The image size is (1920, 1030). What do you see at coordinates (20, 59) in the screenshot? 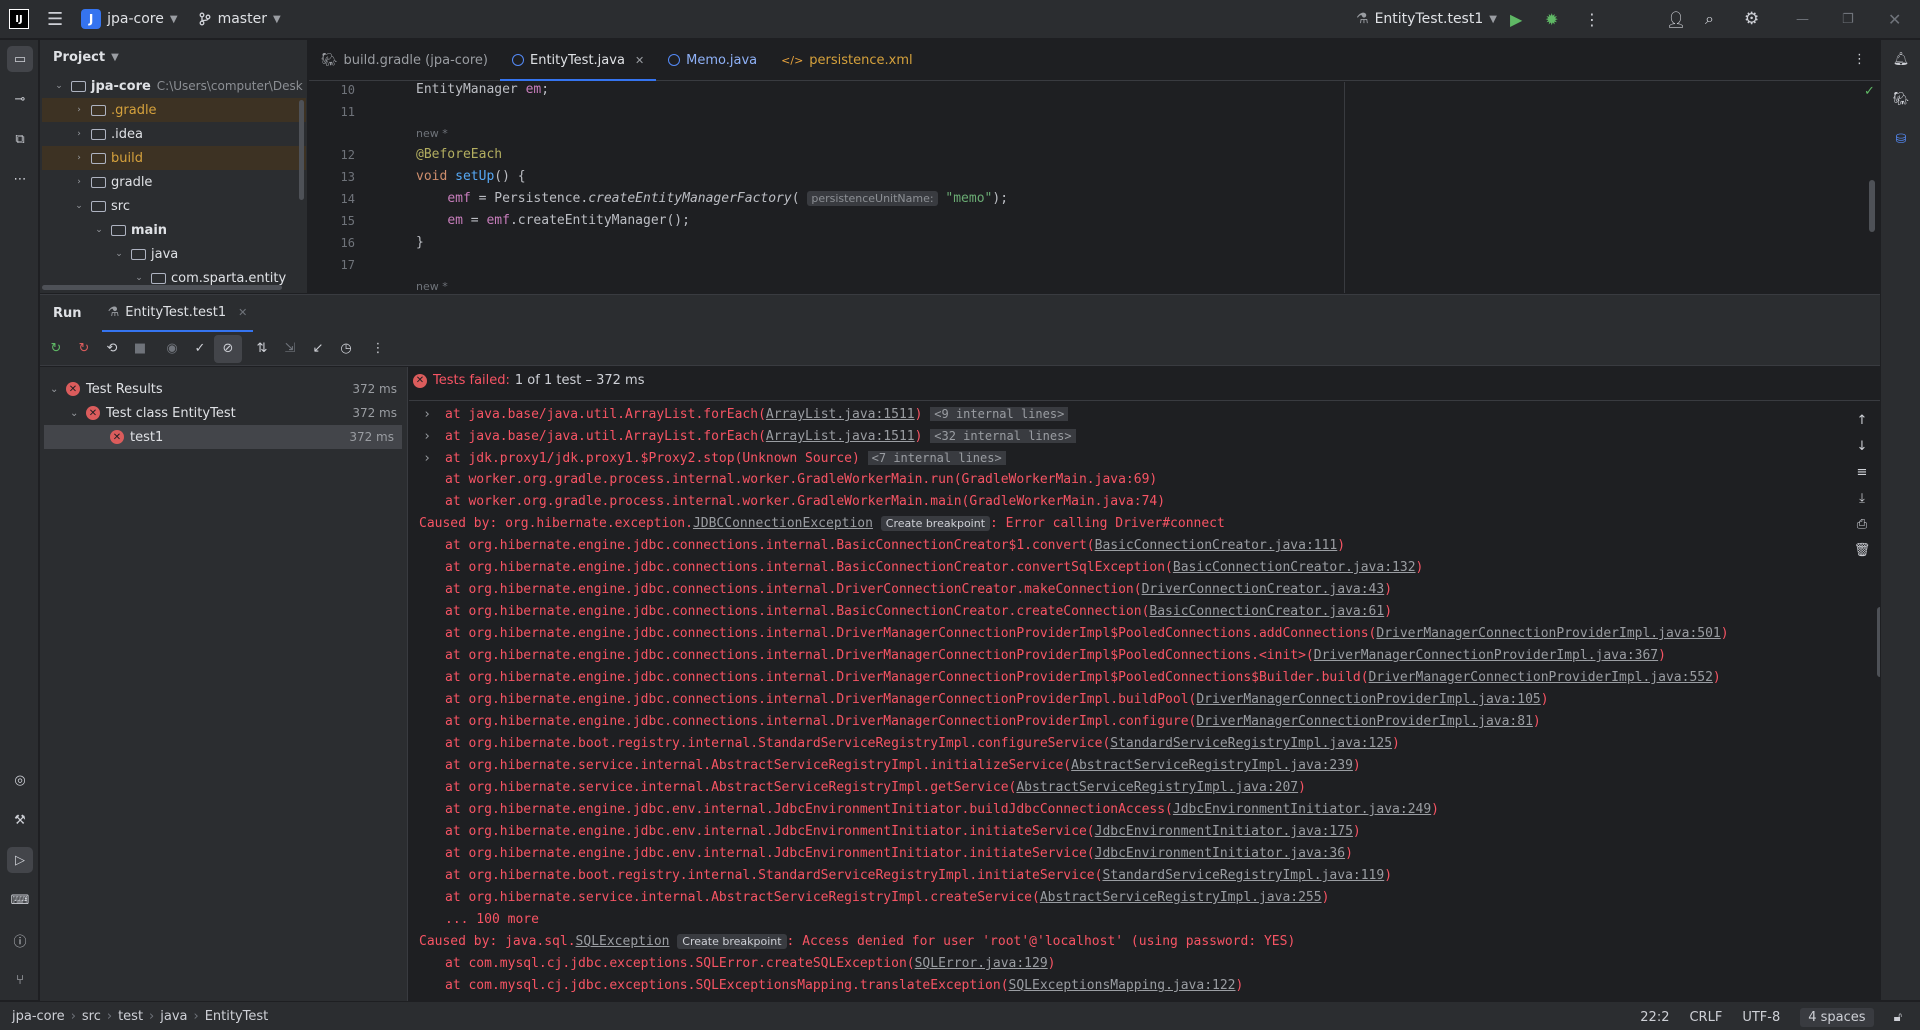
I see `project-tool-icon: ▭` at bounding box center [20, 59].